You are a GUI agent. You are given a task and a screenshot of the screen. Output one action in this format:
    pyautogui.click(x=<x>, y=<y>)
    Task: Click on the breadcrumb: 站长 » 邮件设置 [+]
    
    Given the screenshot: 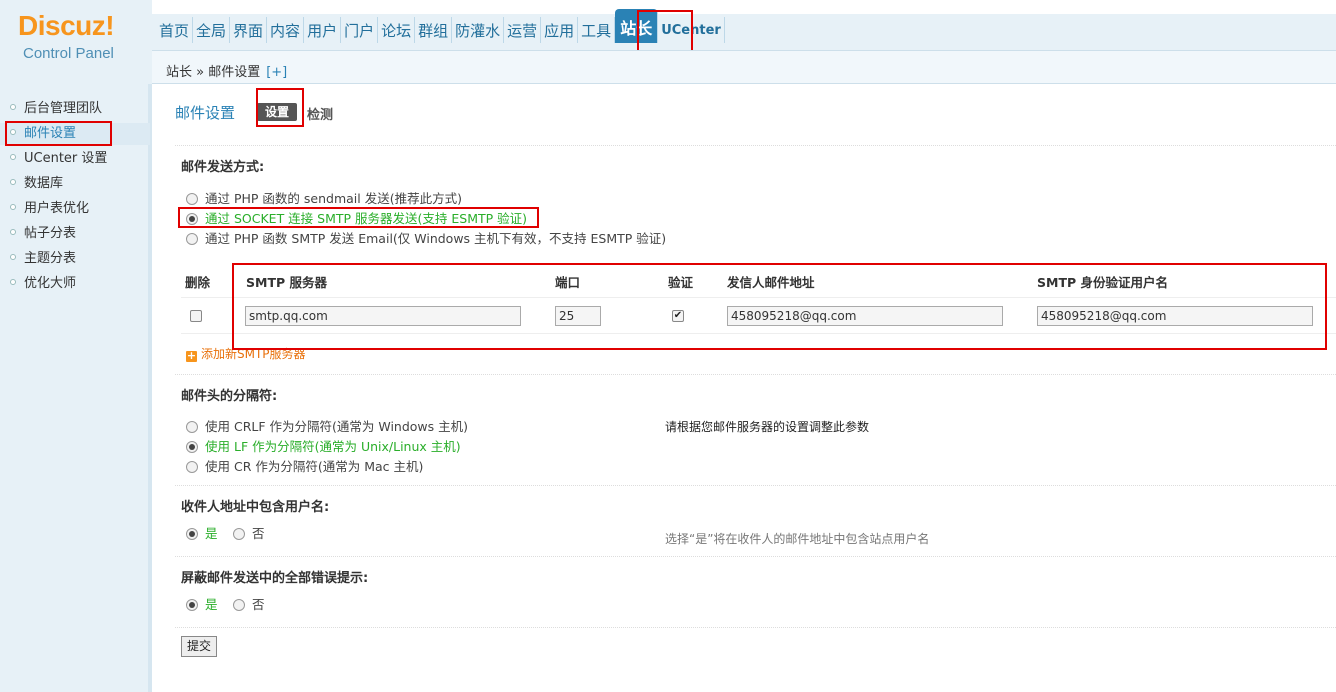 What is the action you would take?
    pyautogui.click(x=226, y=70)
    